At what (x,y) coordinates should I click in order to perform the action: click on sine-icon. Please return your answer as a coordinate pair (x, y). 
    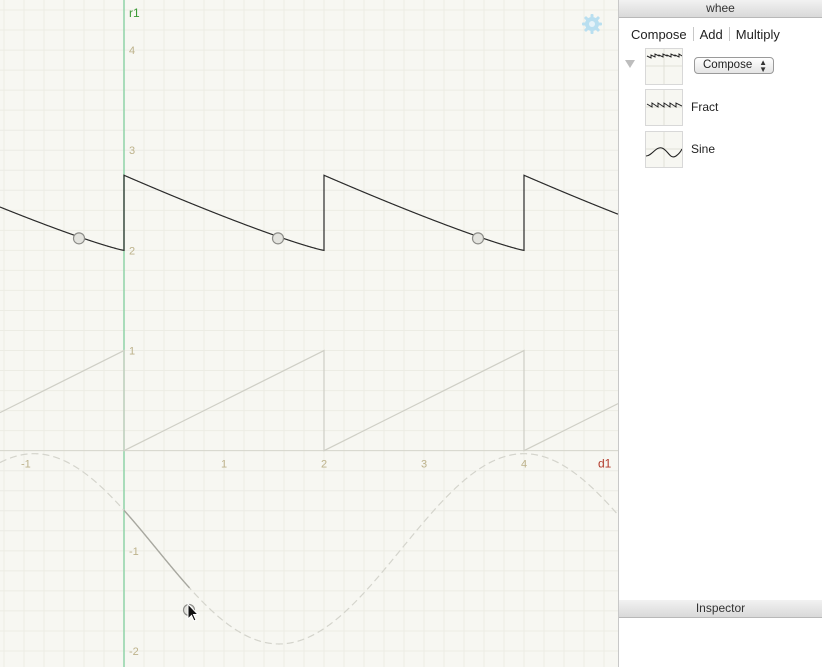
    Looking at the image, I should click on (664, 149).